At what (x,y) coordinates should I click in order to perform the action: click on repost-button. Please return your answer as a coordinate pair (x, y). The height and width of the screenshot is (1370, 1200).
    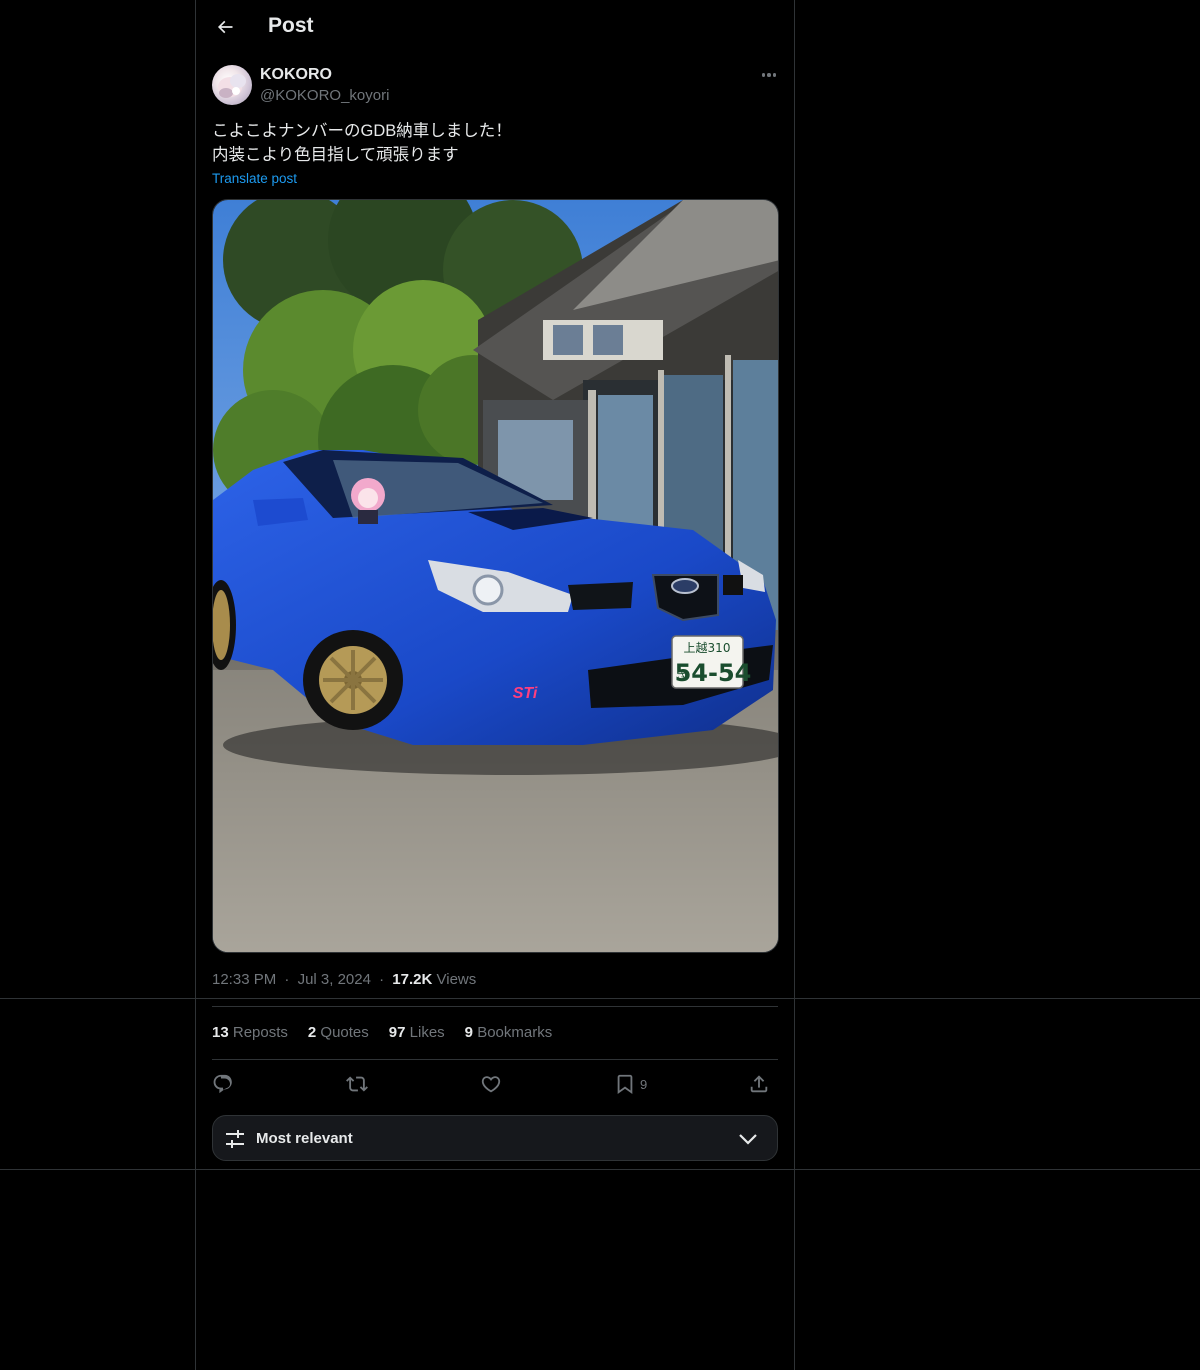
    Looking at the image, I should click on (357, 1084).